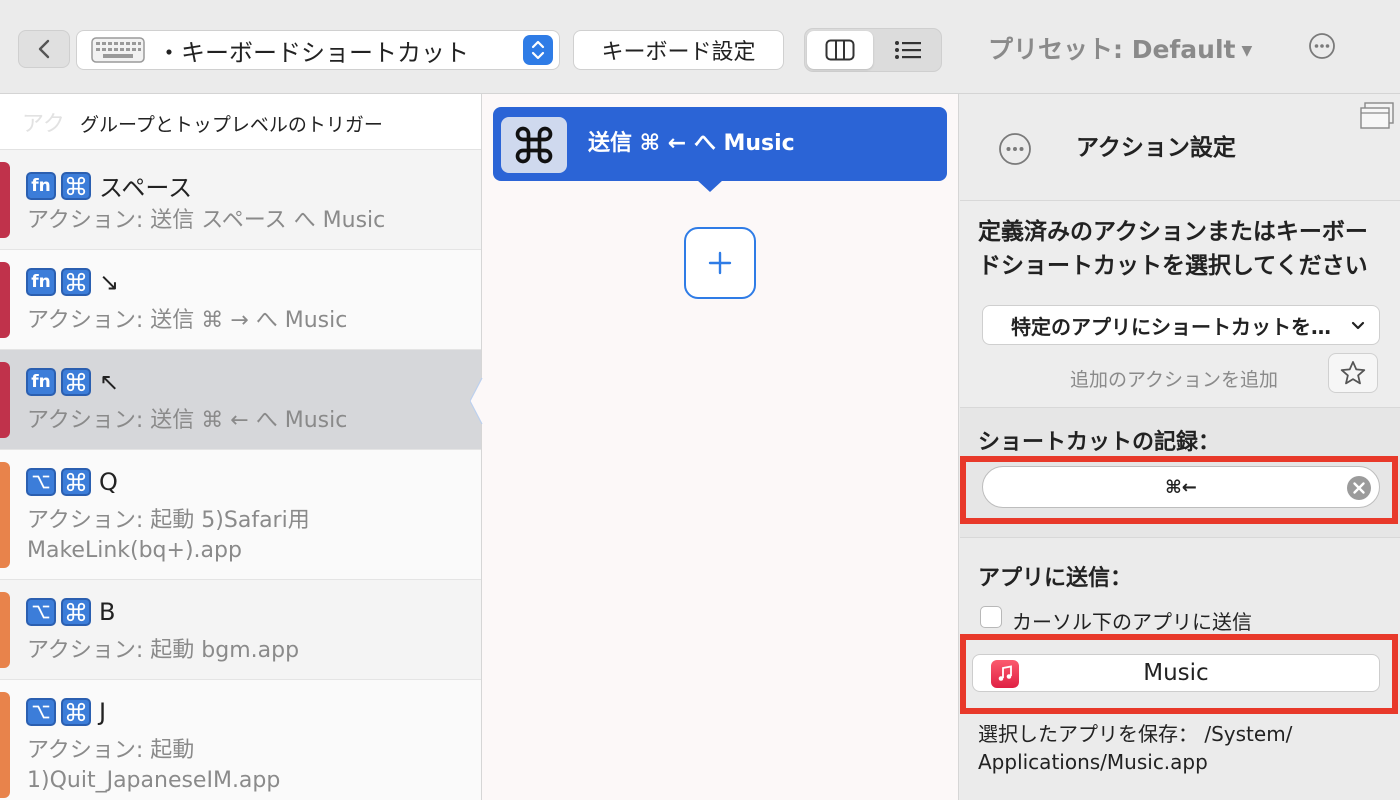 The image size is (1400, 800). What do you see at coordinates (991, 617) in the screenshot?
I see `cursor-app-checkbox` at bounding box center [991, 617].